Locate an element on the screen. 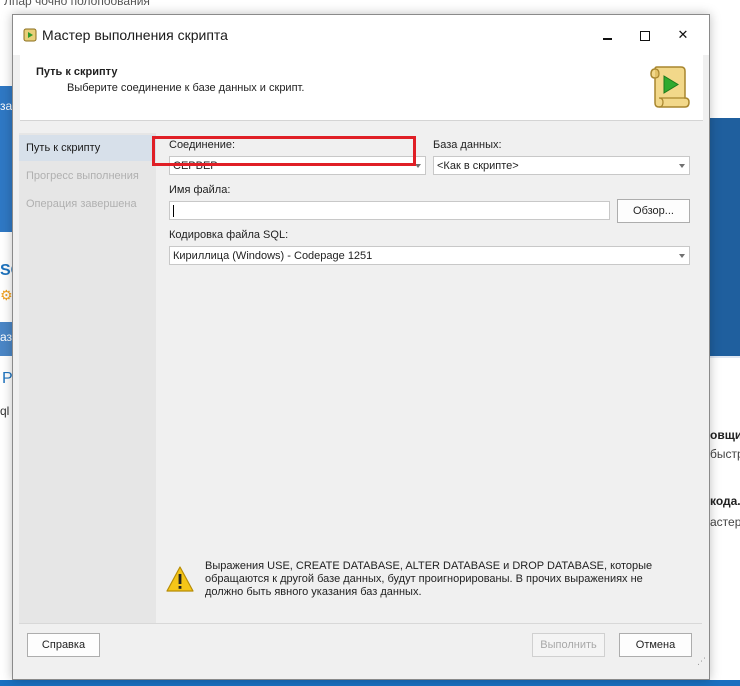 This screenshot has height=686, width=740. background-divider is located at coordinates (725, 357).